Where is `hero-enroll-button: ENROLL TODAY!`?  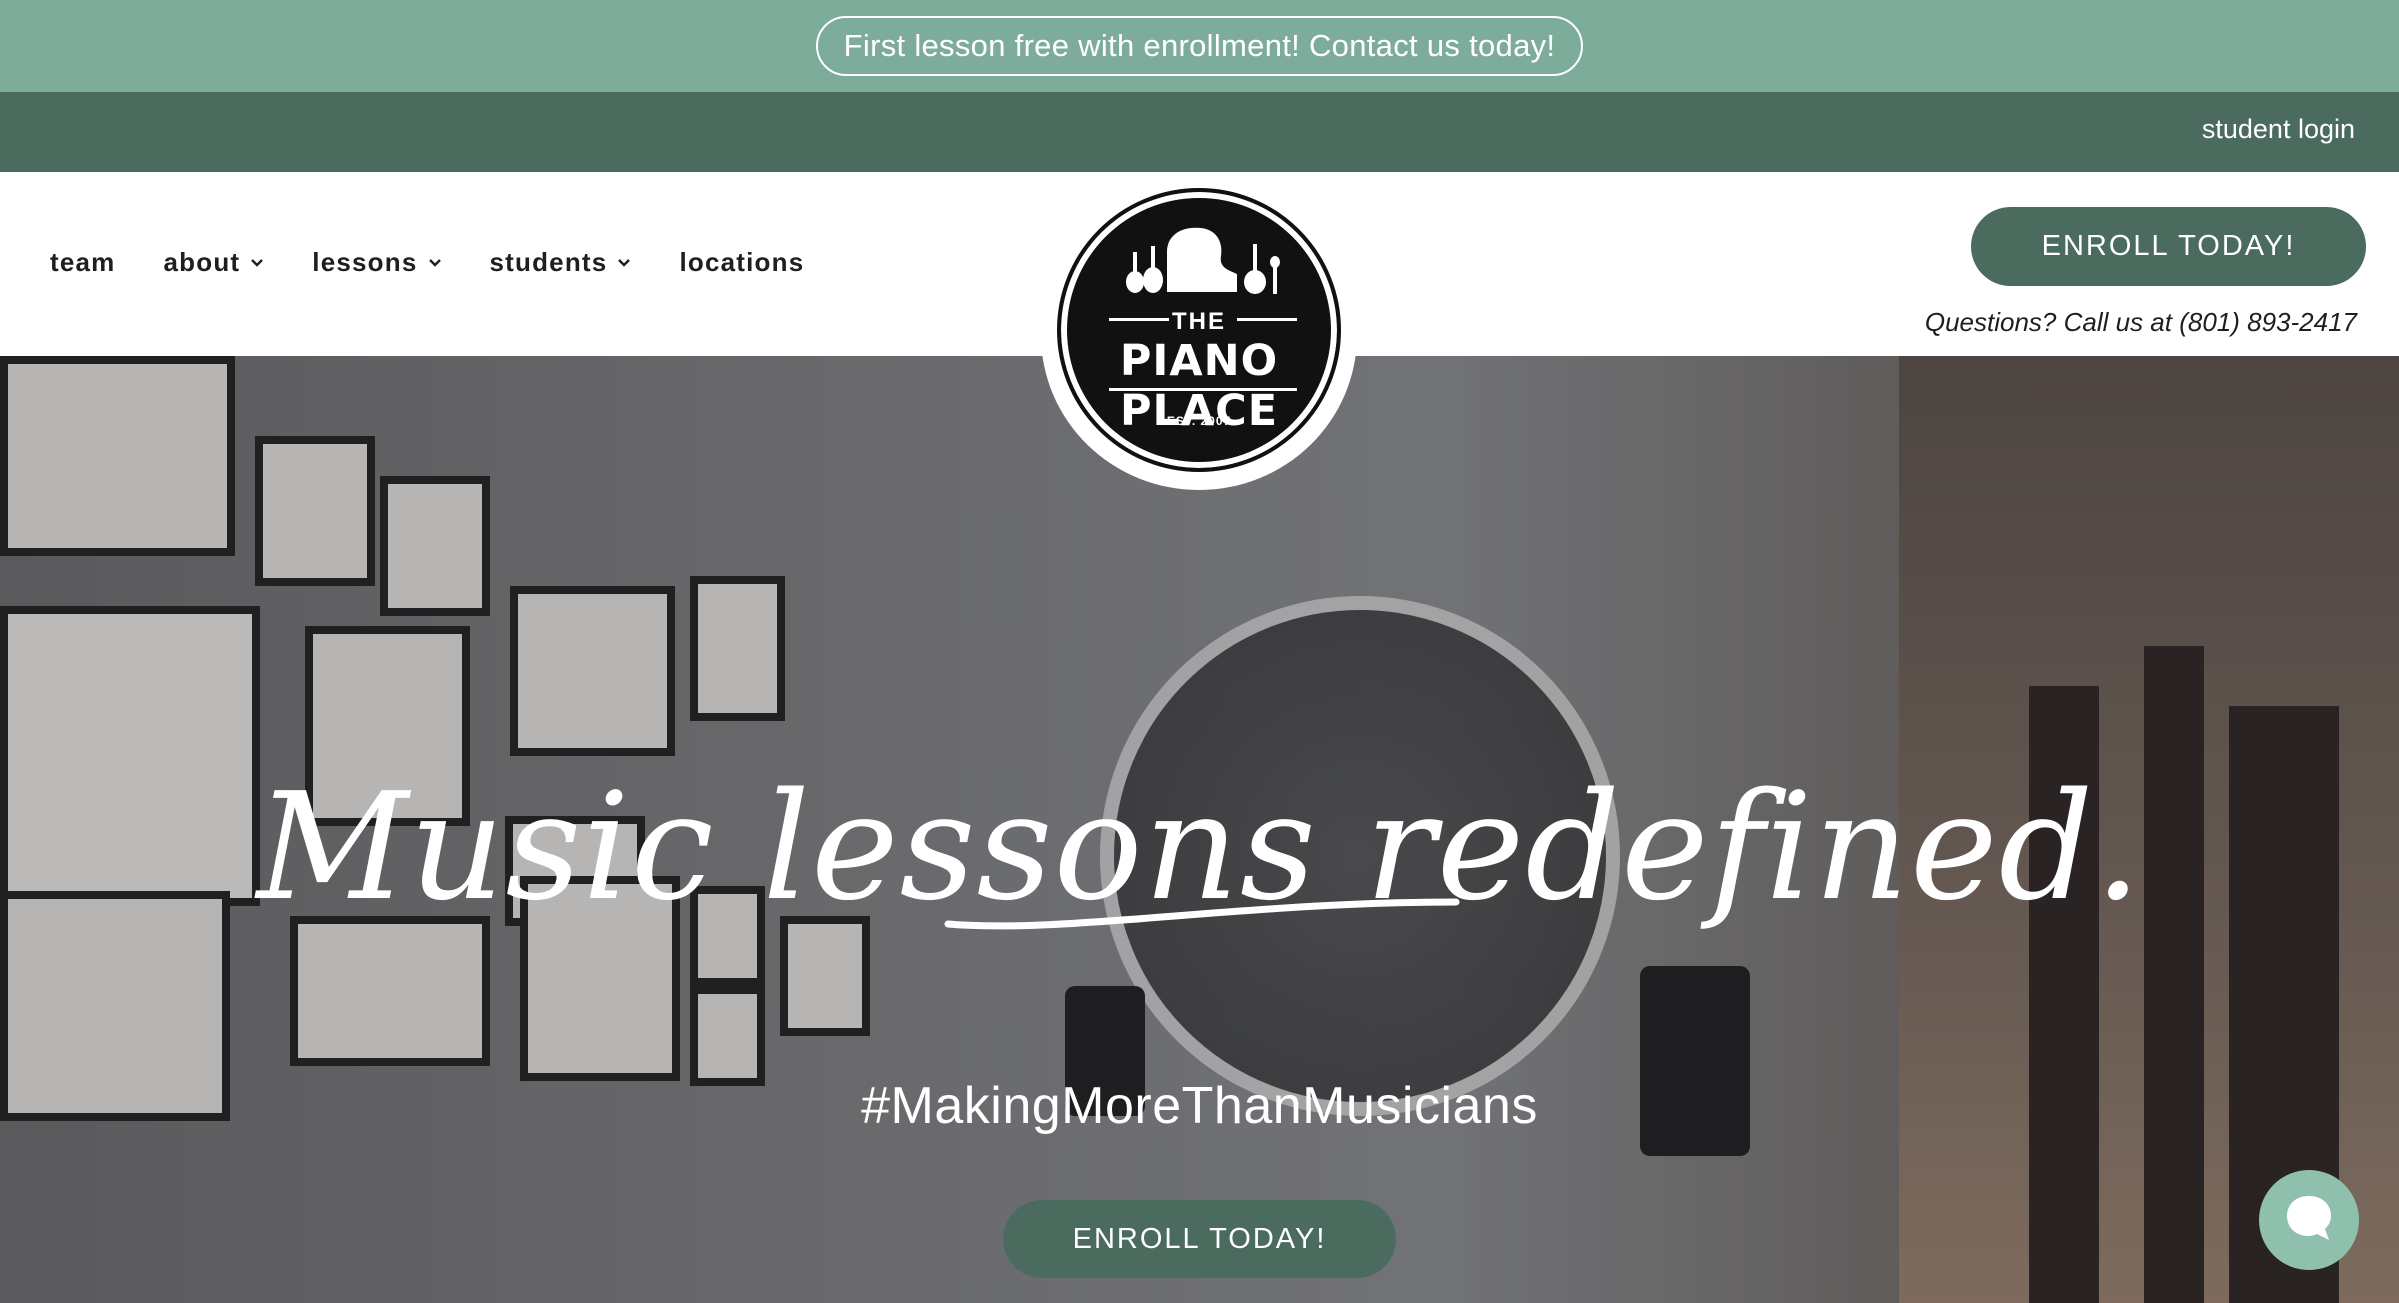 hero-enroll-button: ENROLL TODAY! is located at coordinates (1199, 1239).